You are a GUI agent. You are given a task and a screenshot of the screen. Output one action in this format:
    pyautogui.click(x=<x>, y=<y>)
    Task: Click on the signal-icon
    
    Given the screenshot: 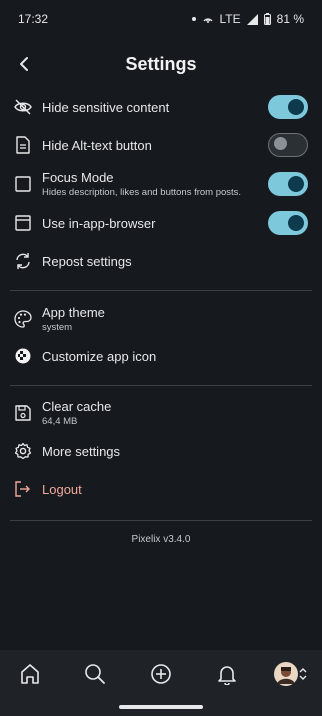 What is the action you would take?
    pyautogui.click(x=252, y=19)
    